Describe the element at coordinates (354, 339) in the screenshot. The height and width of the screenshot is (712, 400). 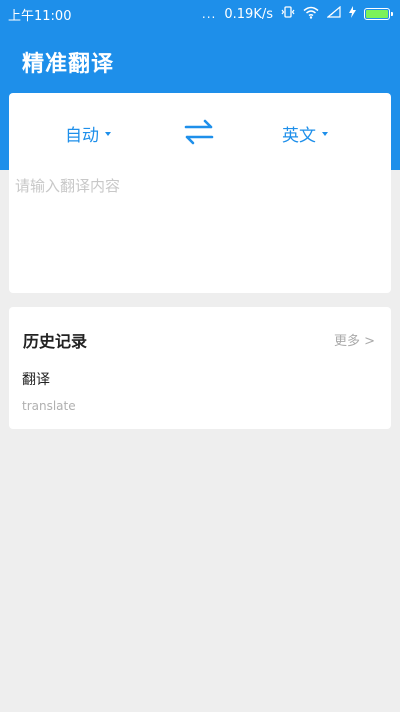
I see `more-history-link: 更多 >` at that location.